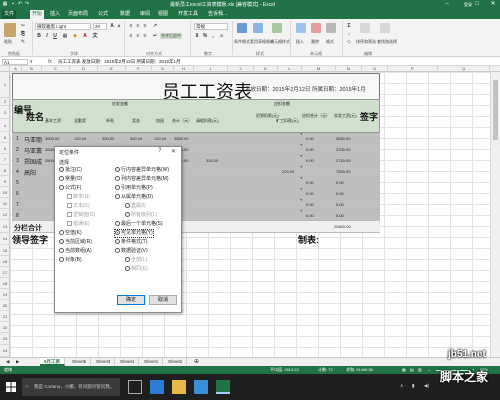  I want to click on find-select-icon, so click(385, 28).